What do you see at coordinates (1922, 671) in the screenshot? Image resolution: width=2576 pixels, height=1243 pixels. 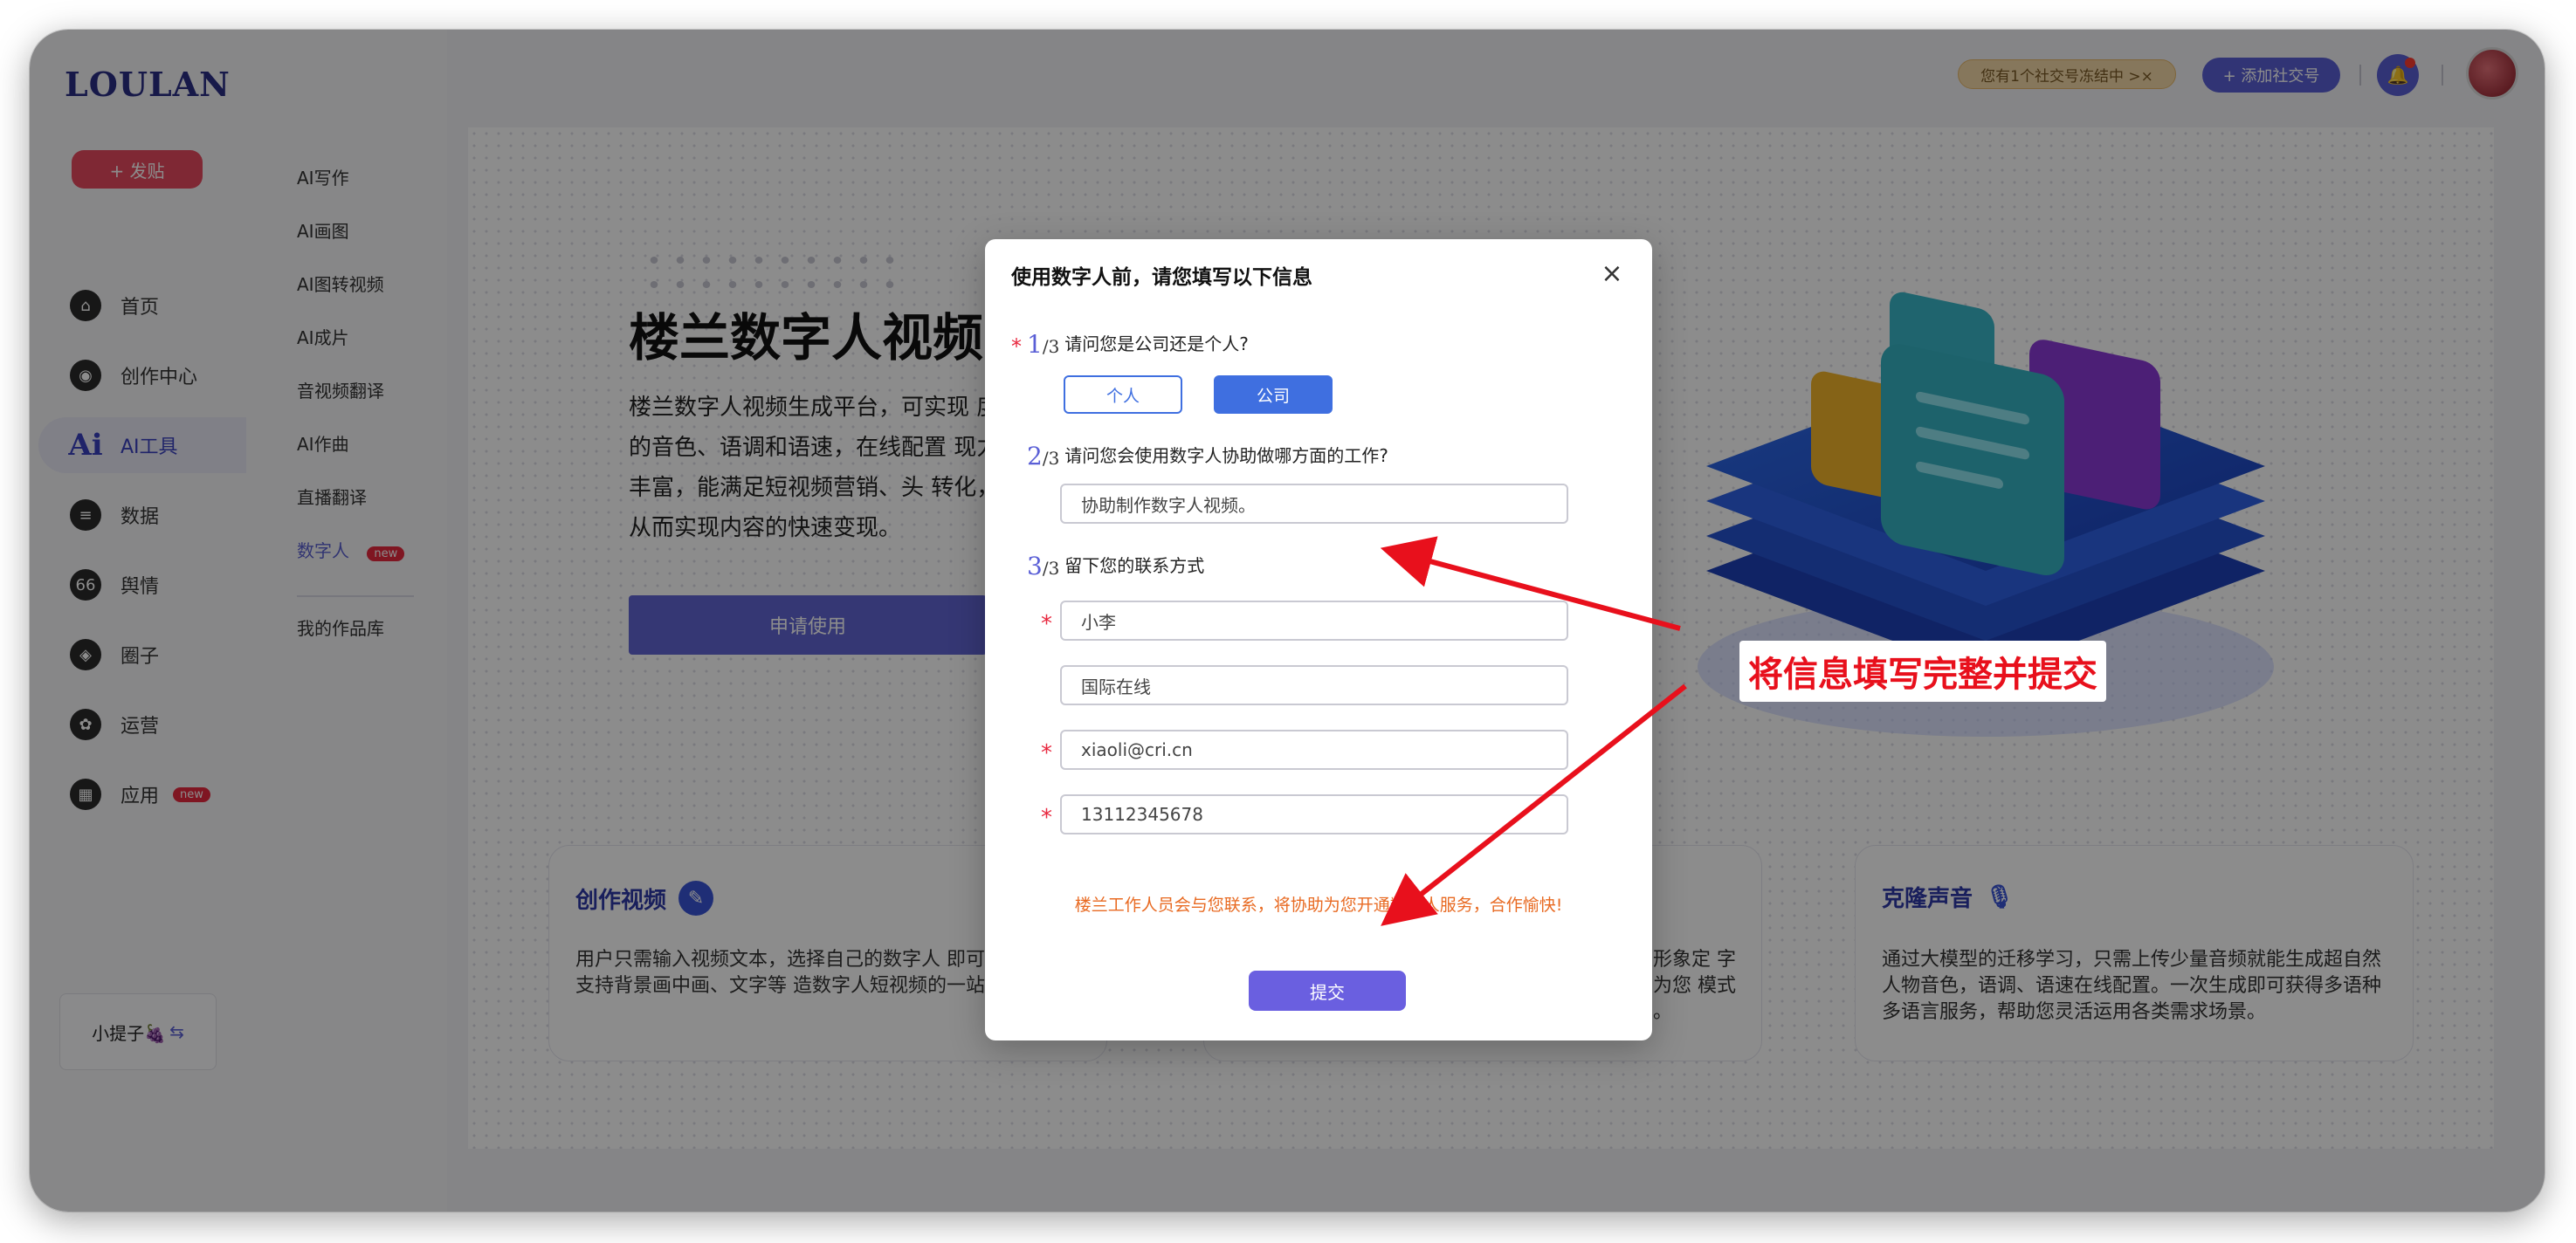 I see `annotation-label: 将信息填写完整并提交` at bounding box center [1922, 671].